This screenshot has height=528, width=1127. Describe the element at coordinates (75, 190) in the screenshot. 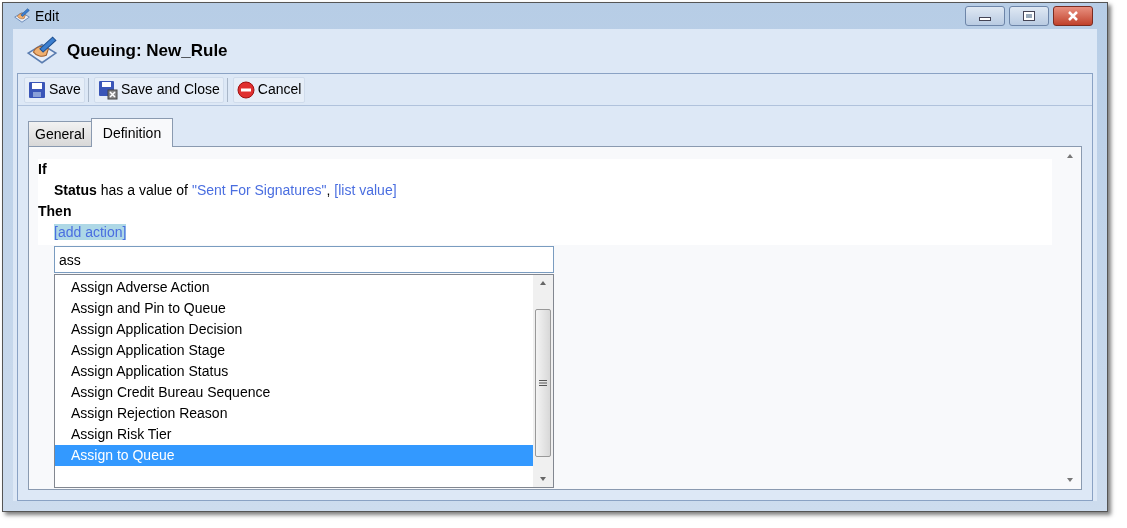

I see `condition-field: Status` at that location.